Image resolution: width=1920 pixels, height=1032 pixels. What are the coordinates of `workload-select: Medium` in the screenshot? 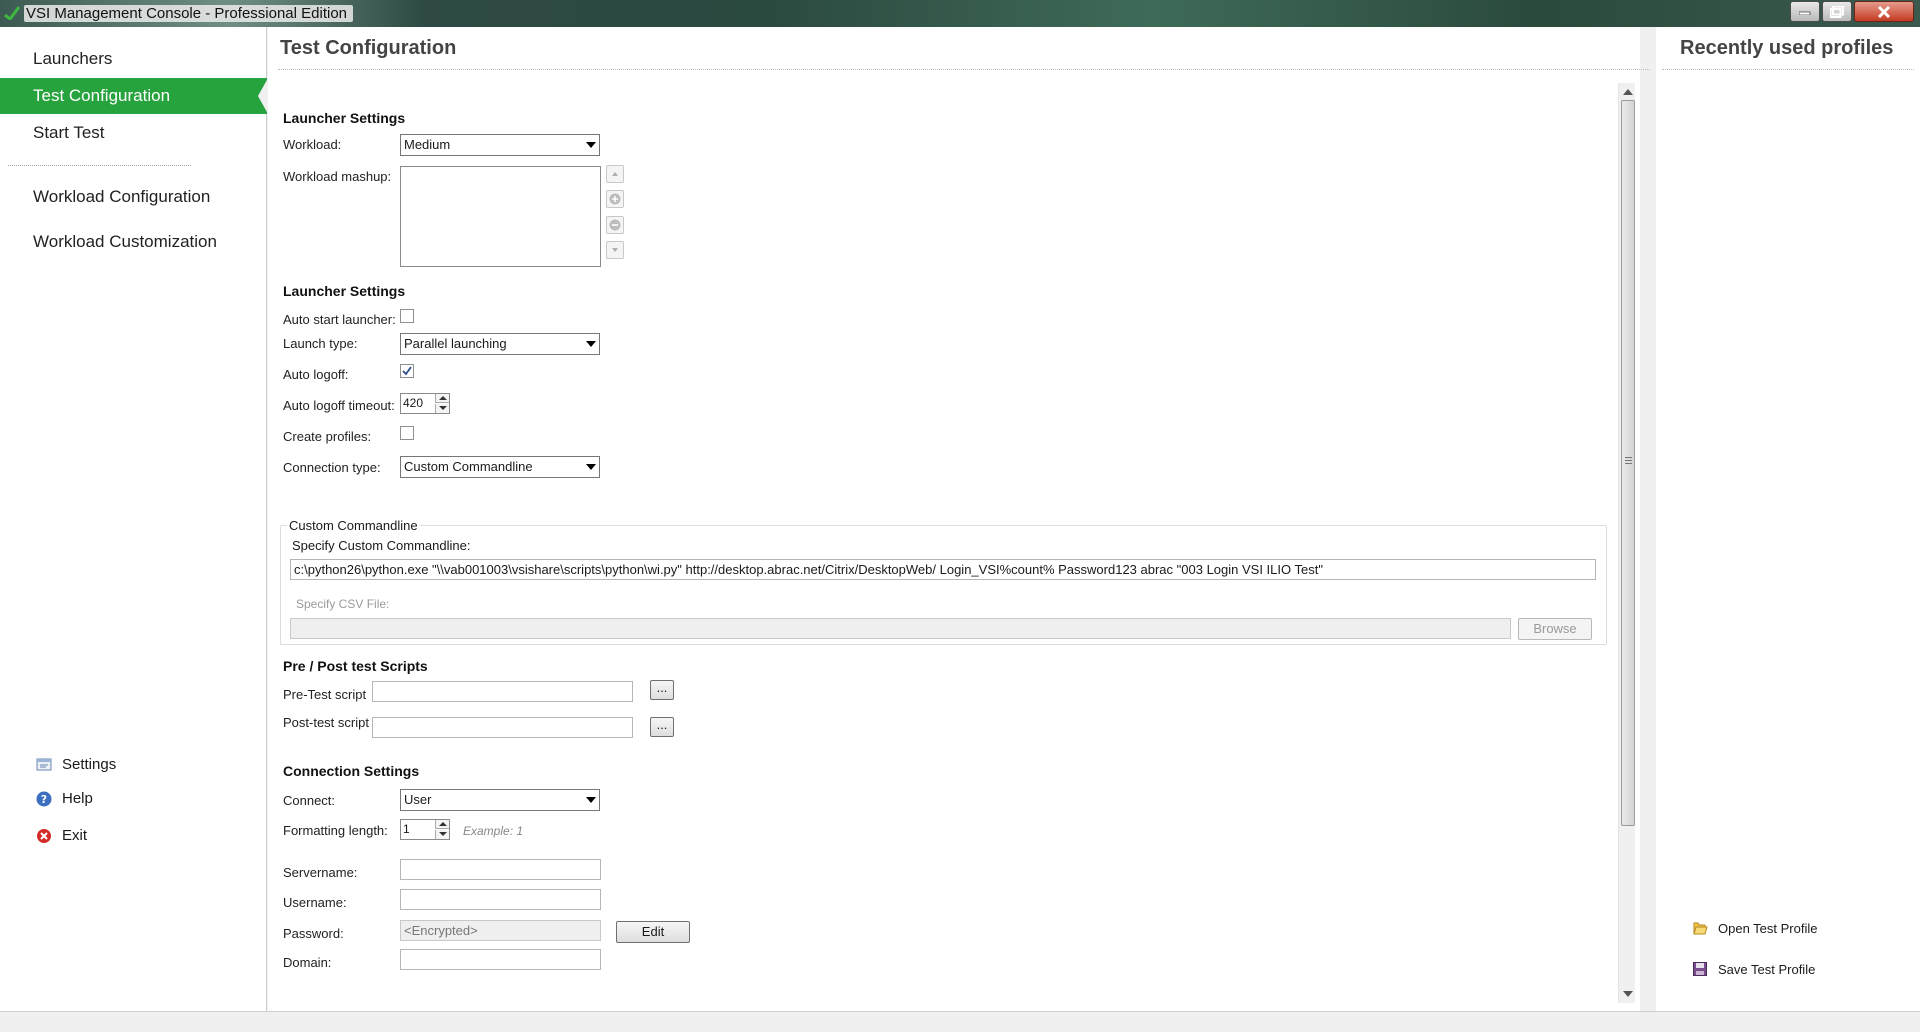 It's located at (500, 145).